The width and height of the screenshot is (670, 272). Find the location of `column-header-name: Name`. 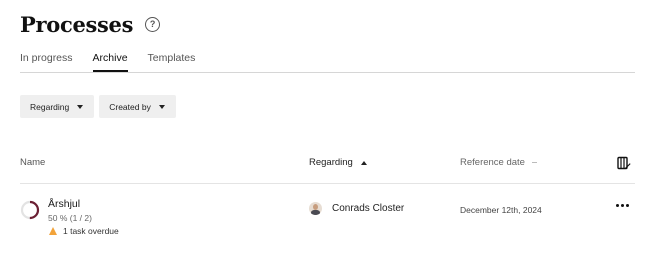

column-header-name: Name is located at coordinates (32, 162).